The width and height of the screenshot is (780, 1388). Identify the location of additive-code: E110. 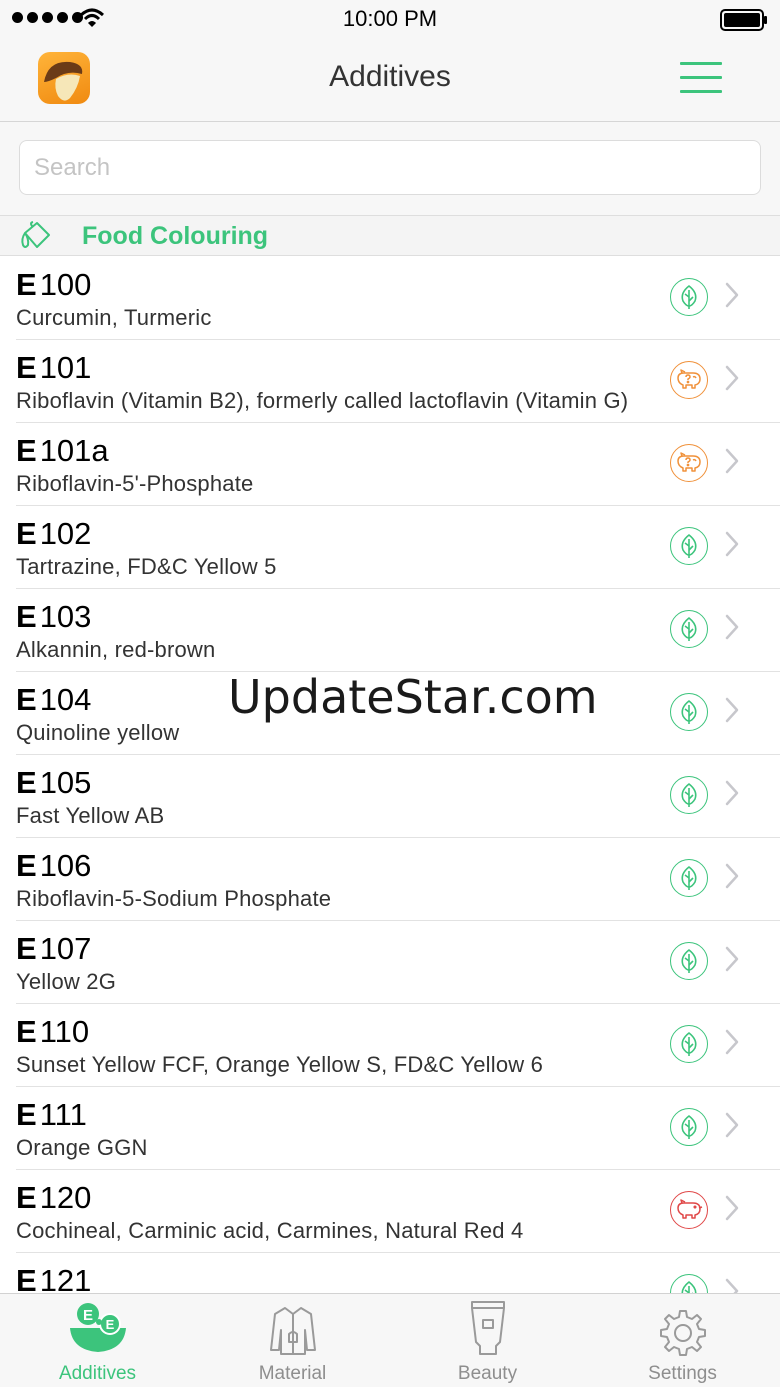
(52, 1032).